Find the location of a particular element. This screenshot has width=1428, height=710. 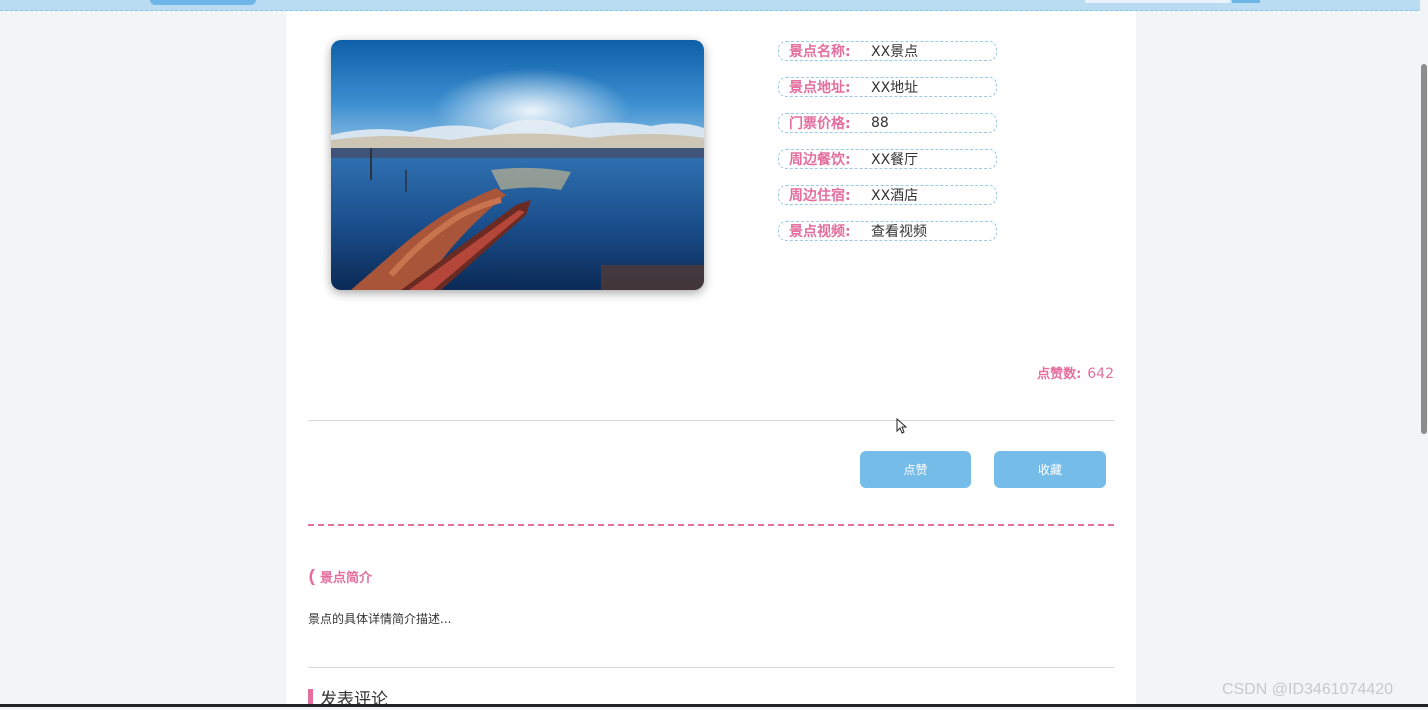

active-tab-indicator is located at coordinates (203, 2).